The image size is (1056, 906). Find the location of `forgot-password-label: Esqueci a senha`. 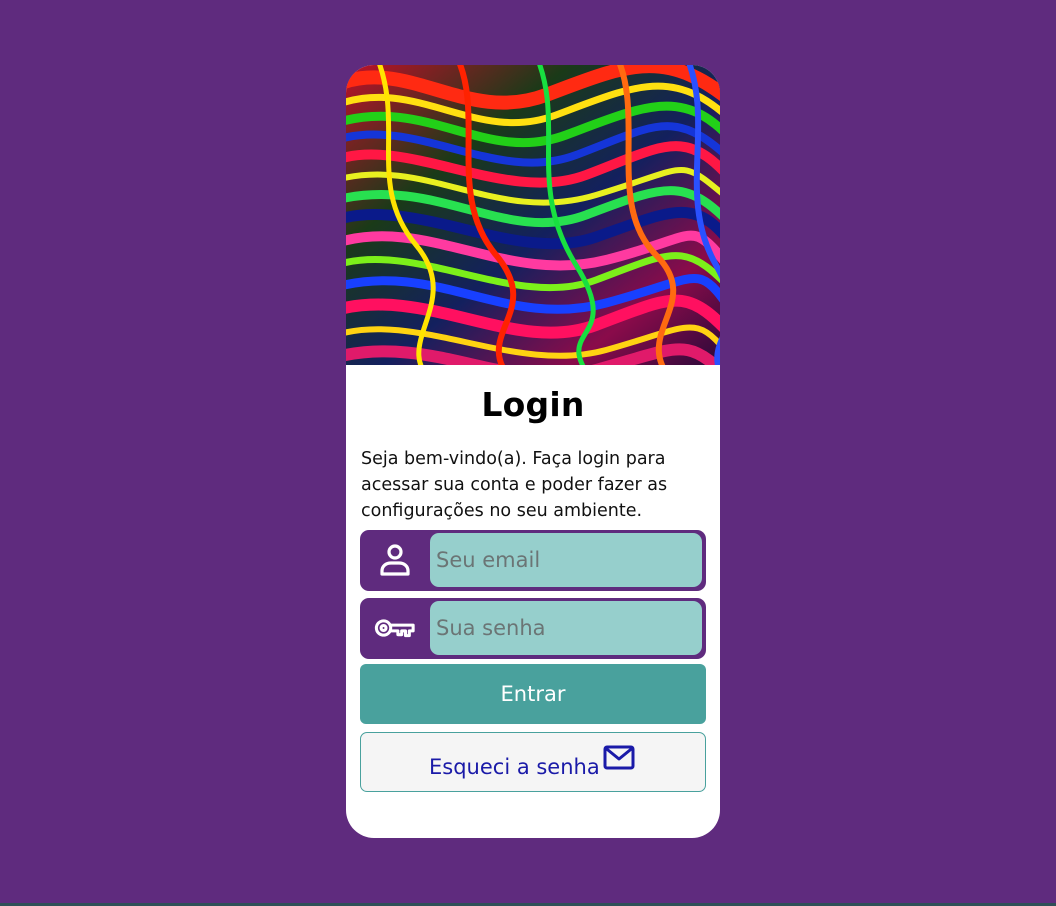

forgot-password-label: Esqueci a senha is located at coordinates (514, 767).